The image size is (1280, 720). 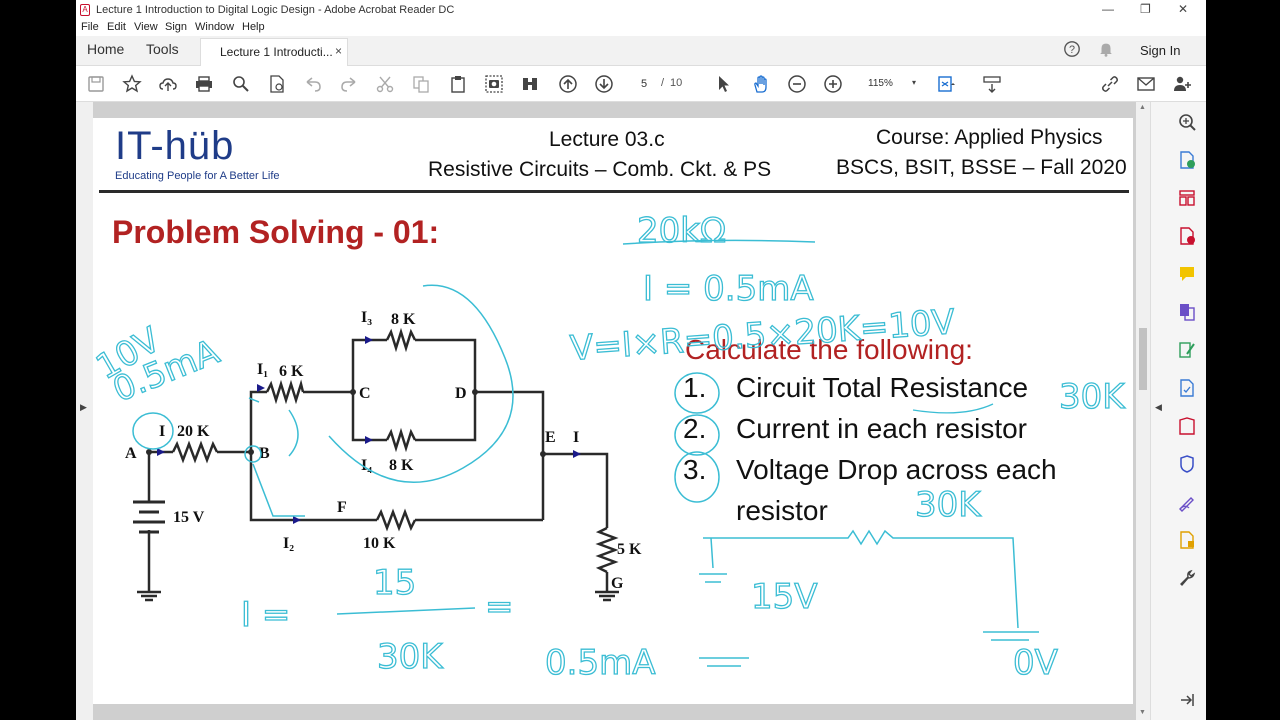 I want to click on menu-edit: Edit, so click(x=116, y=27).